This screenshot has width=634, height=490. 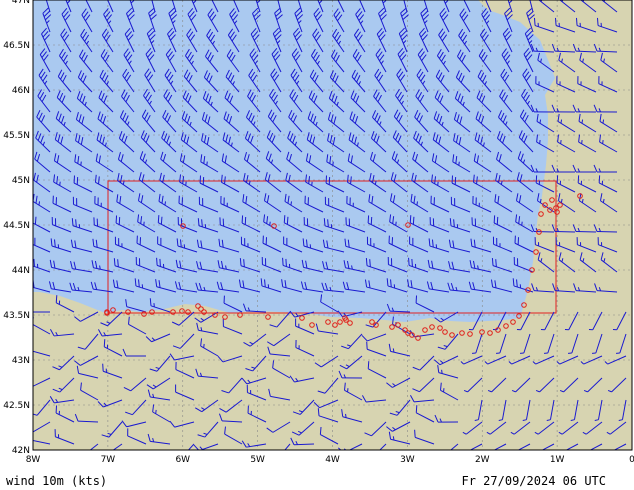 I want to click on latitude-tick-label: 43N, so click(x=21, y=361).